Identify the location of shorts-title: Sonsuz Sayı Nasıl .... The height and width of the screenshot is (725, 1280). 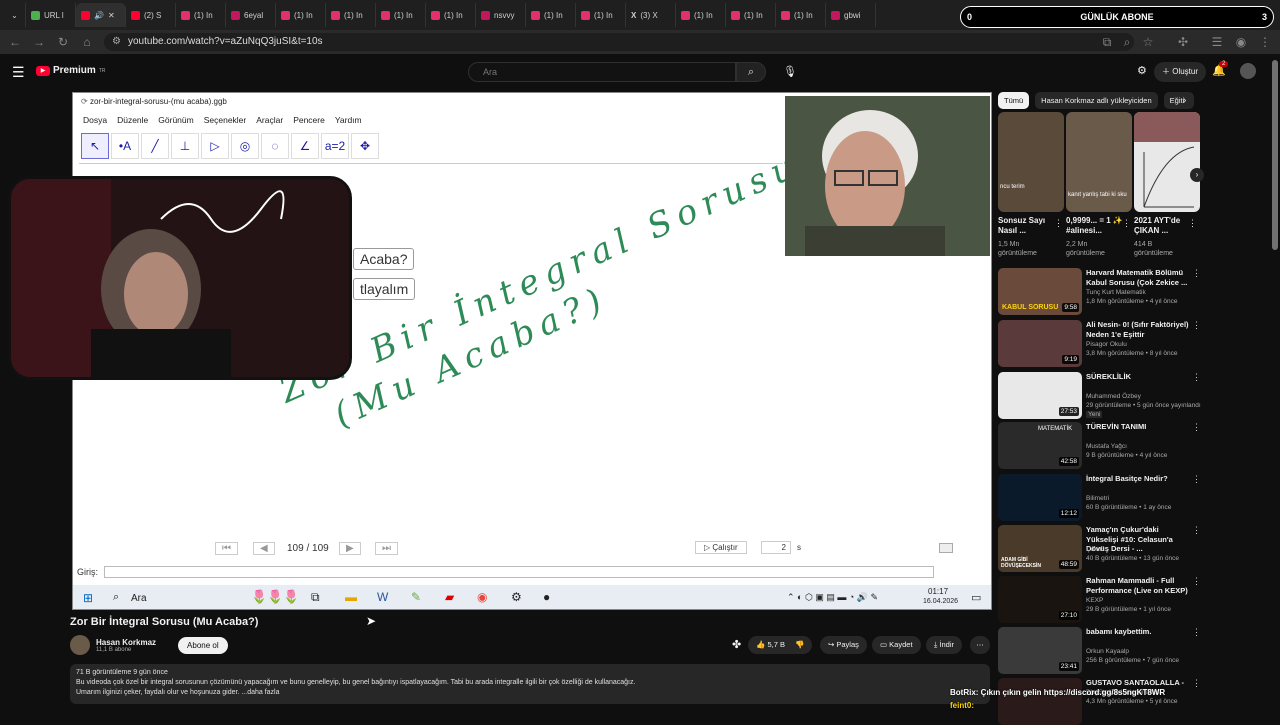
(1028, 226).